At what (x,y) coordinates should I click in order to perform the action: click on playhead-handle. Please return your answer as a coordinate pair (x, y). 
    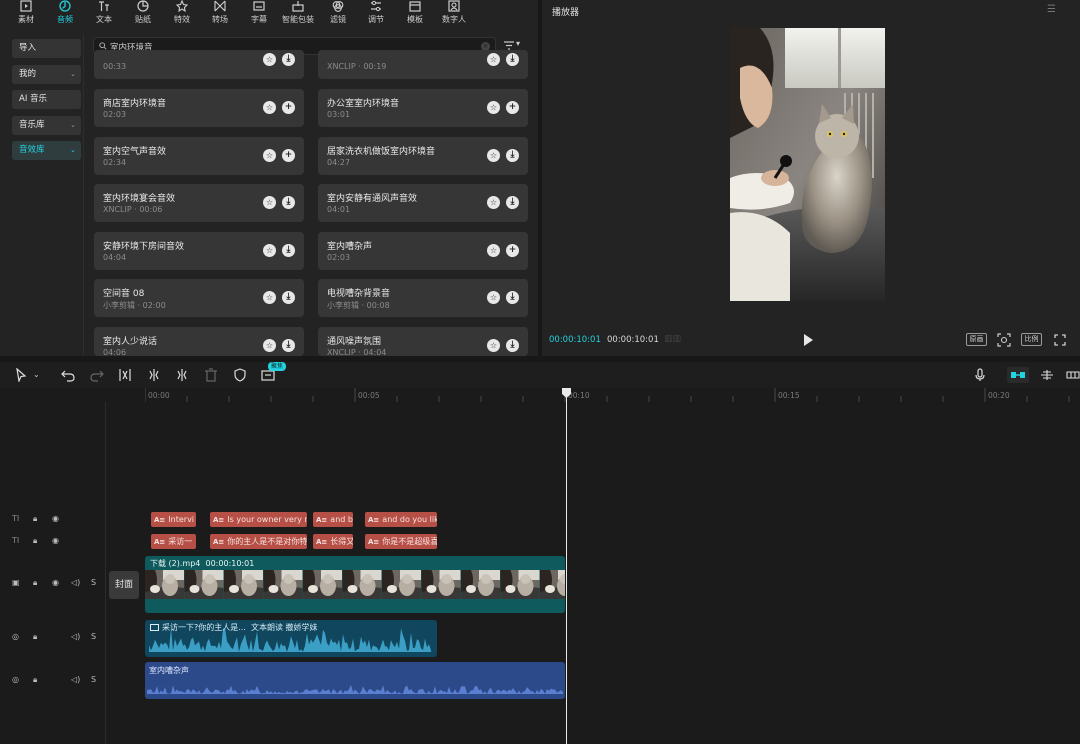
    Looking at the image, I should click on (566, 393).